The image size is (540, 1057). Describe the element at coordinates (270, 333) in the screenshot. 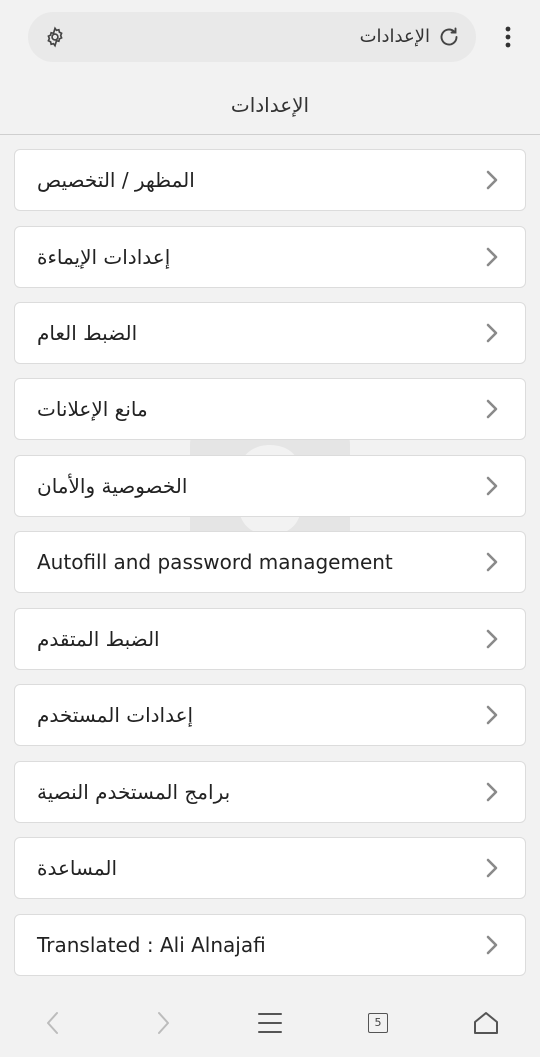

I see `settings-item-general: الضبط العام` at that location.